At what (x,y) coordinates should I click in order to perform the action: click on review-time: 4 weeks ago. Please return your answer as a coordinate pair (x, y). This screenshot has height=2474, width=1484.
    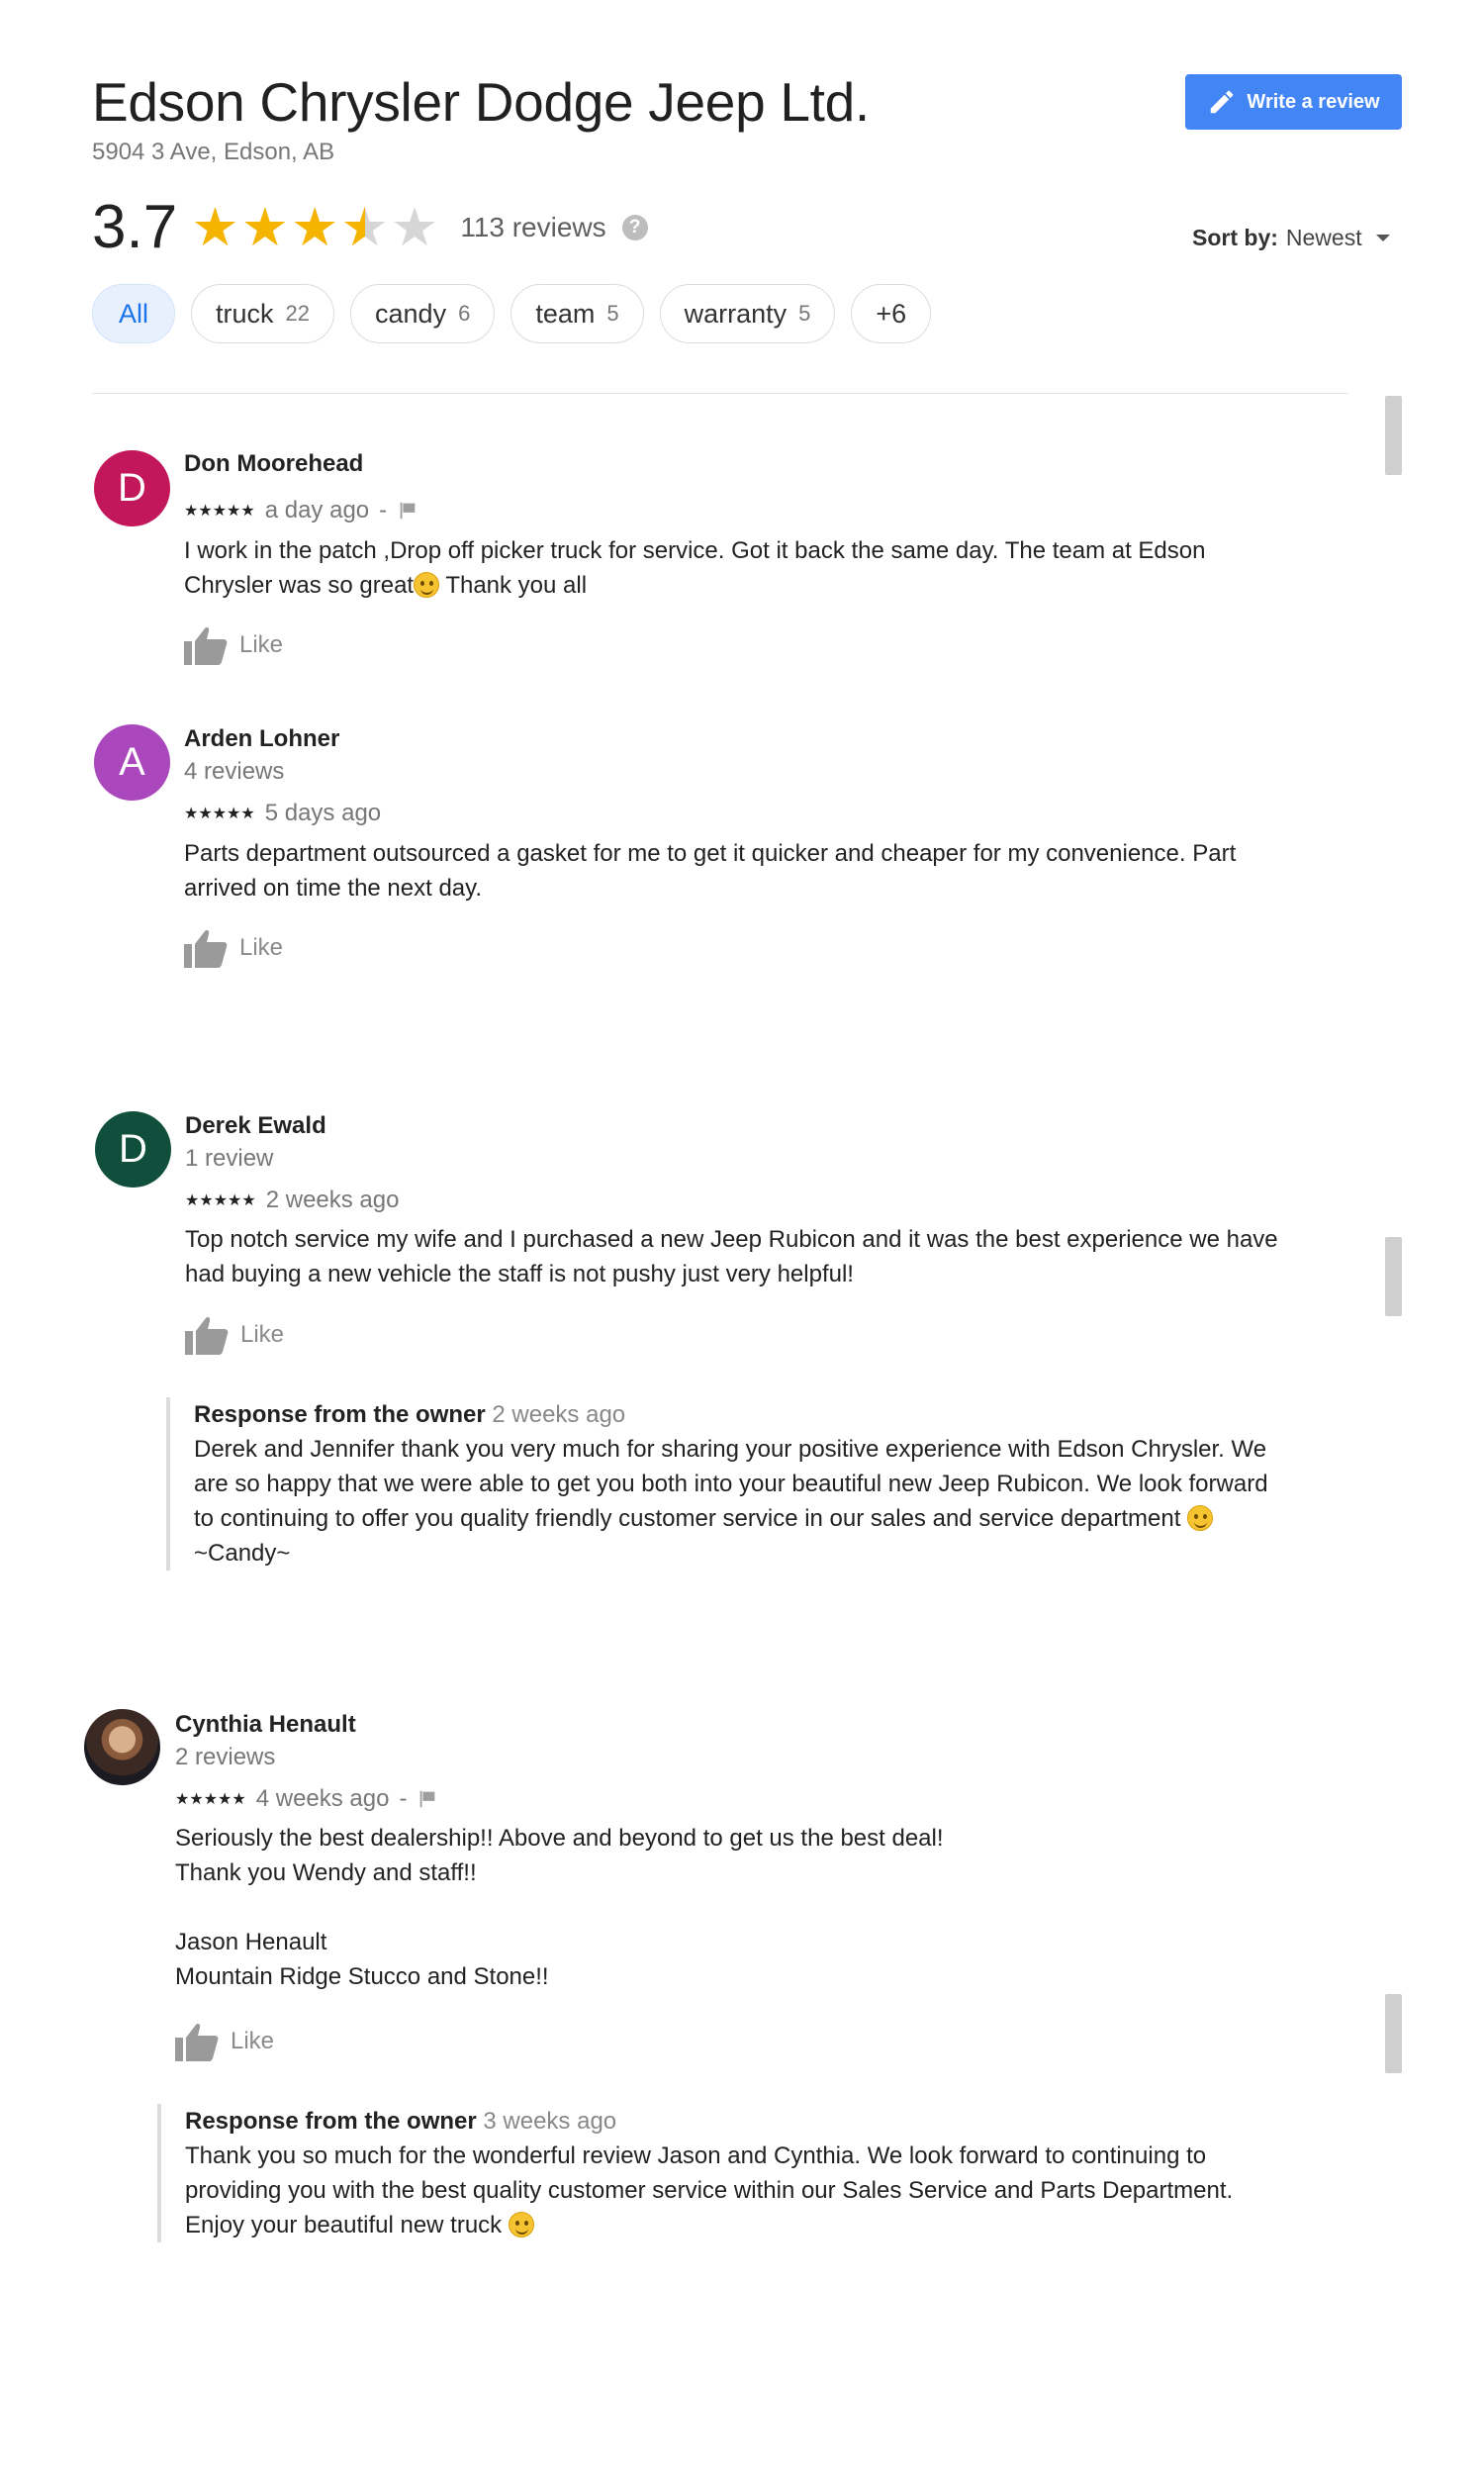
    Looking at the image, I should click on (322, 1798).